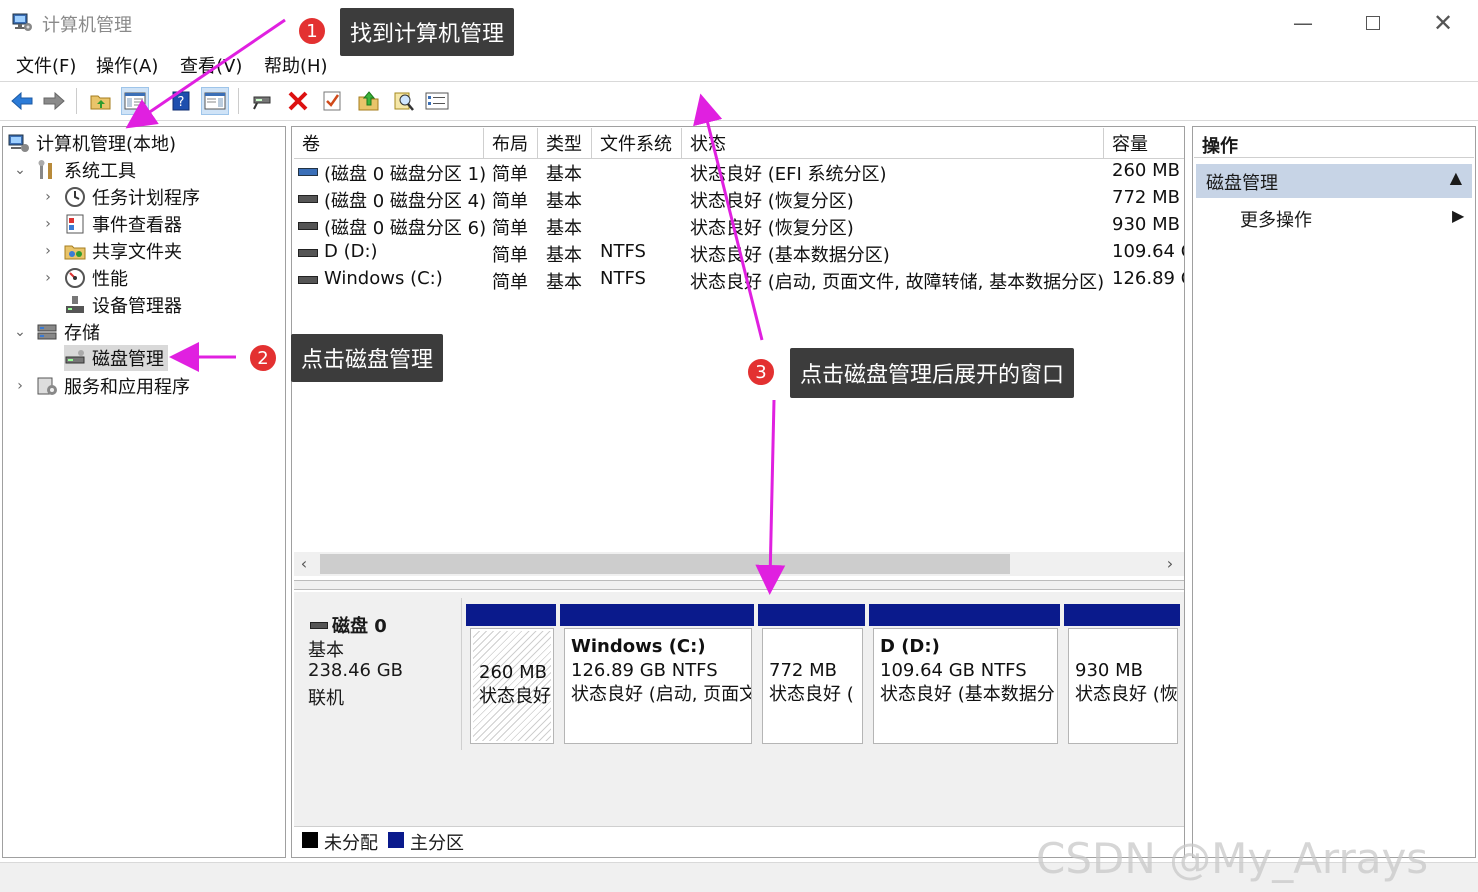  I want to click on callout-step-3: 点击磁盘管理后展开的窗口, so click(932, 373).